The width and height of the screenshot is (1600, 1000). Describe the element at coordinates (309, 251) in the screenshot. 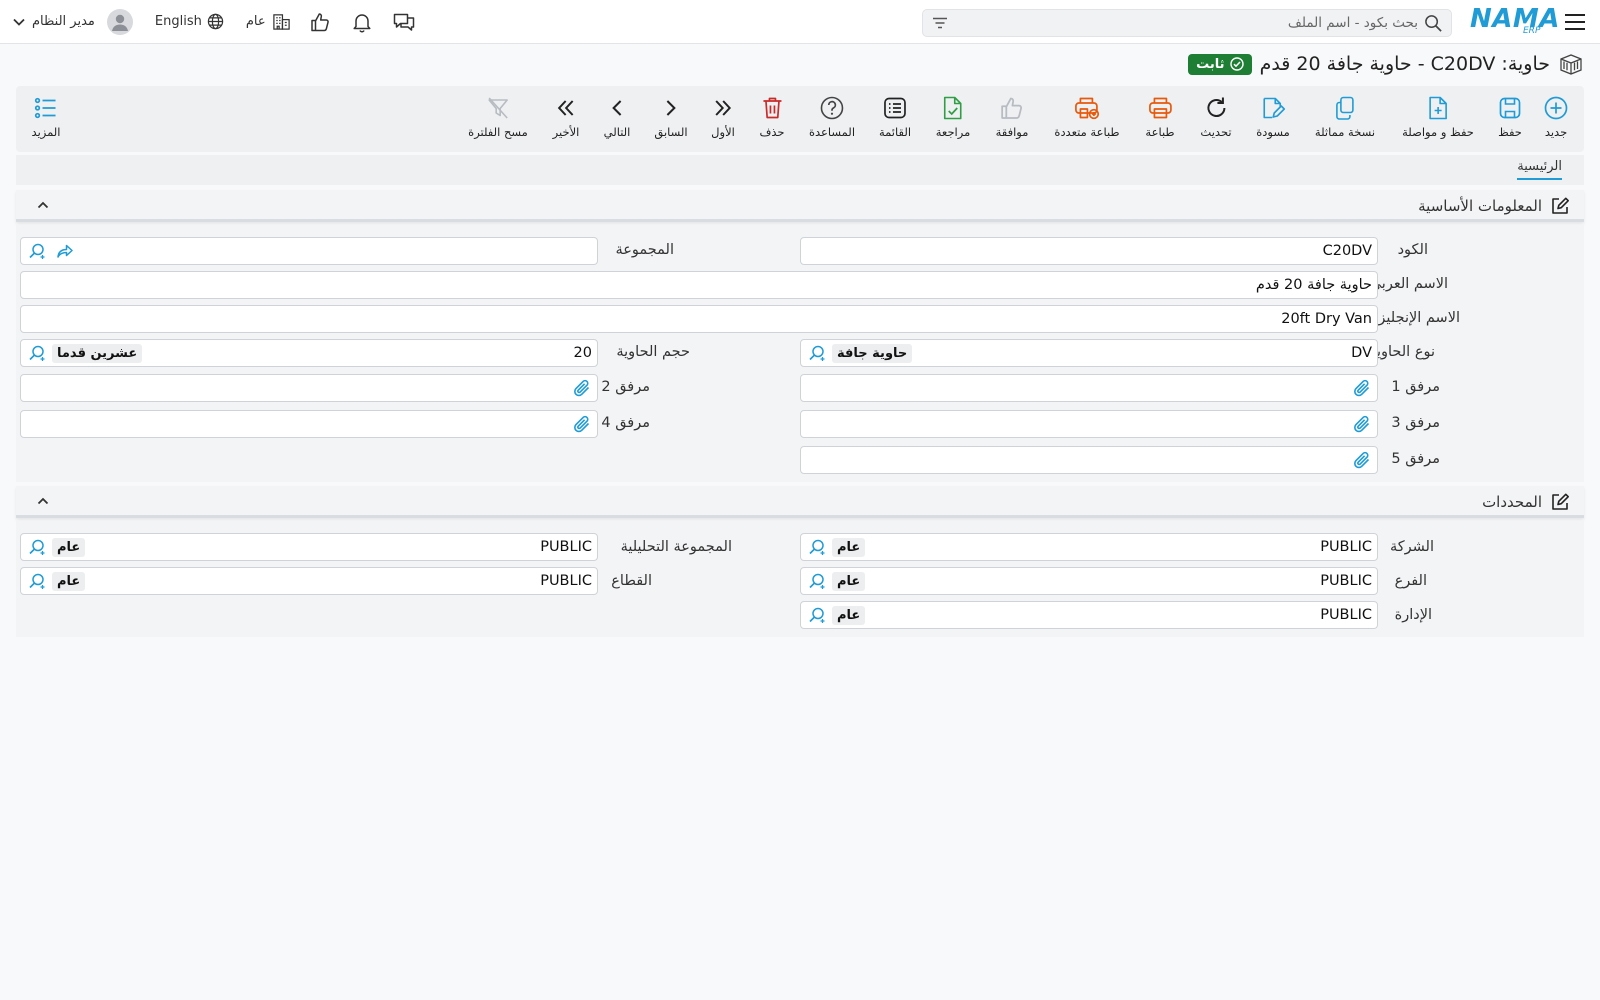

I see `group-field` at that location.